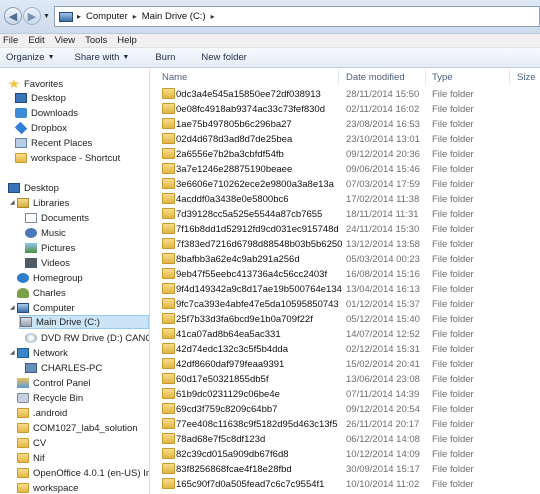  What do you see at coordinates (223, 57) in the screenshot?
I see `new-folder-button: New folder` at bounding box center [223, 57].